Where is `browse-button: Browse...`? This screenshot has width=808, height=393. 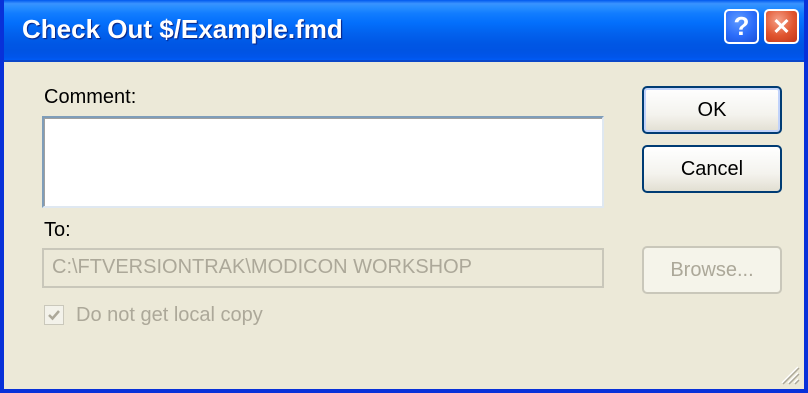 browse-button: Browse... is located at coordinates (712, 270).